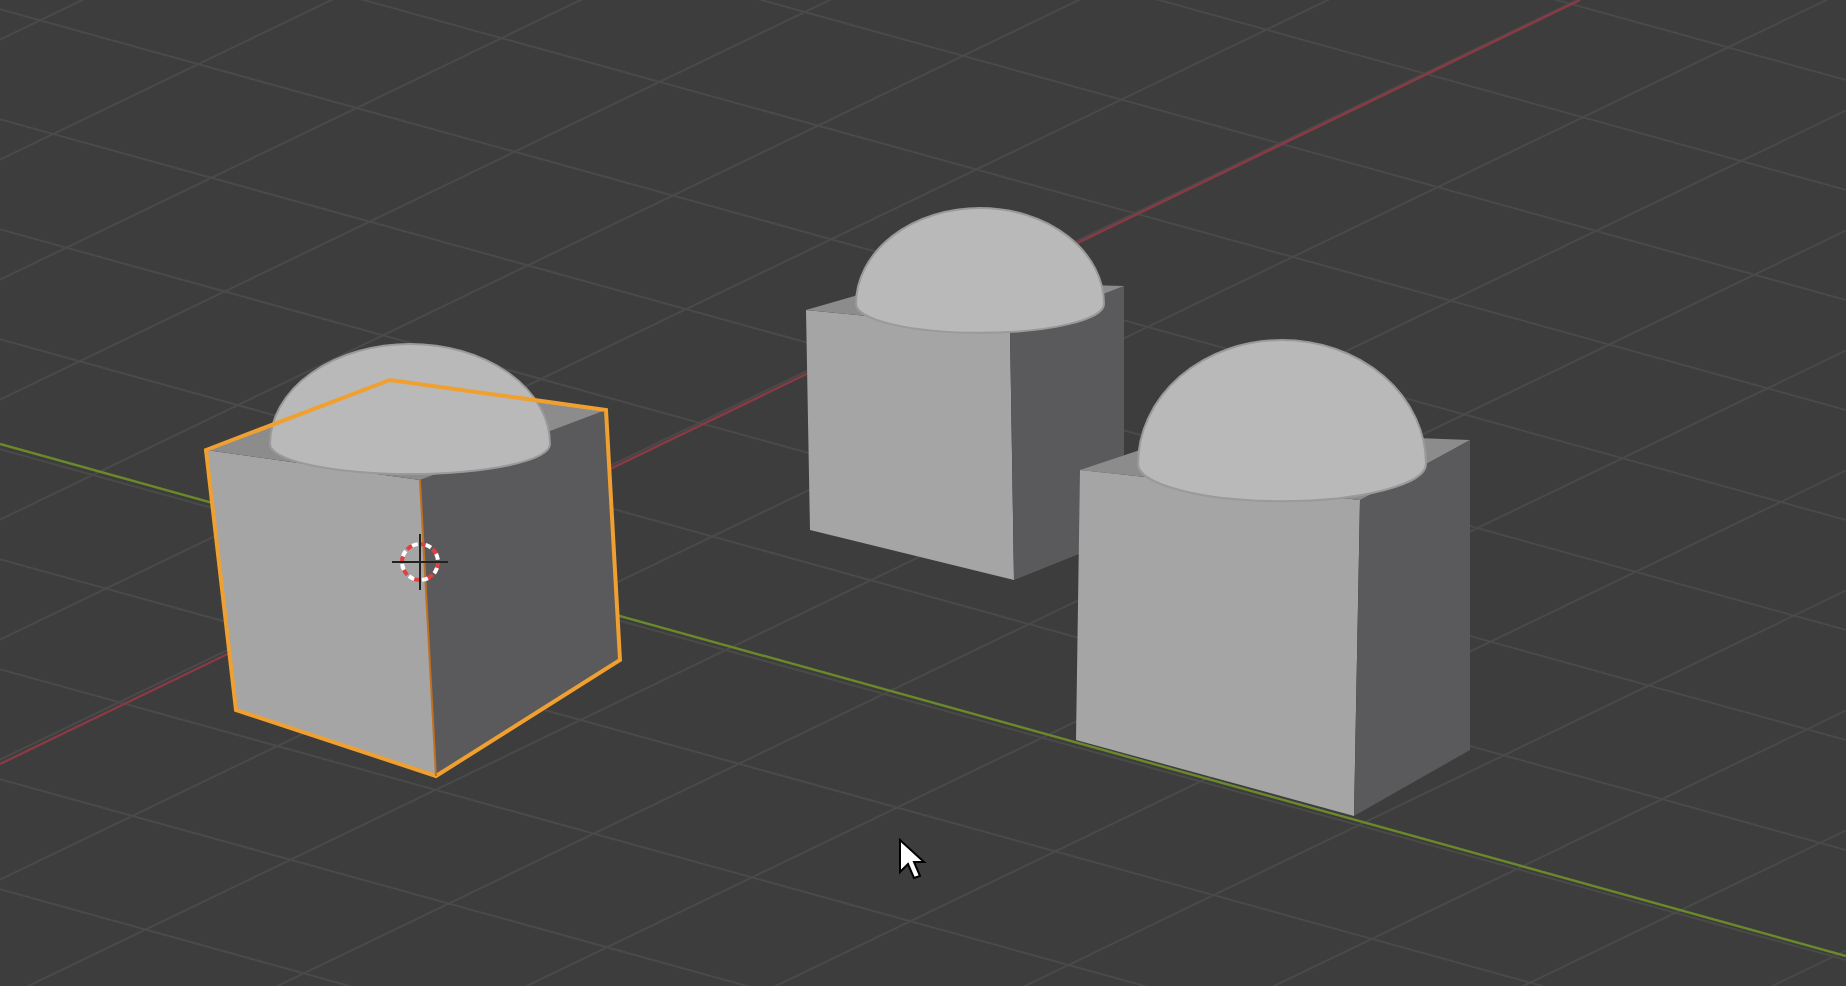  I want to click on 3d-cursor-icon, so click(420, 562).